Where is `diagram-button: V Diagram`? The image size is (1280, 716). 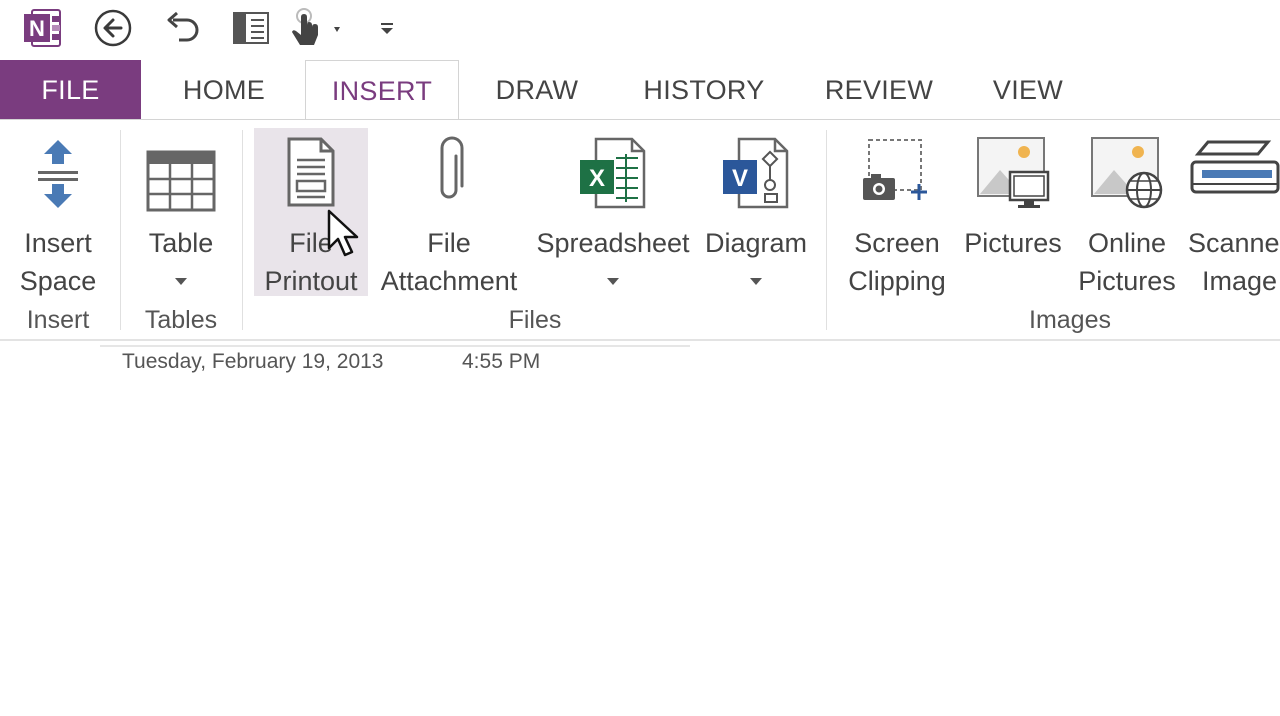 diagram-button: V Diagram is located at coordinates (756, 212).